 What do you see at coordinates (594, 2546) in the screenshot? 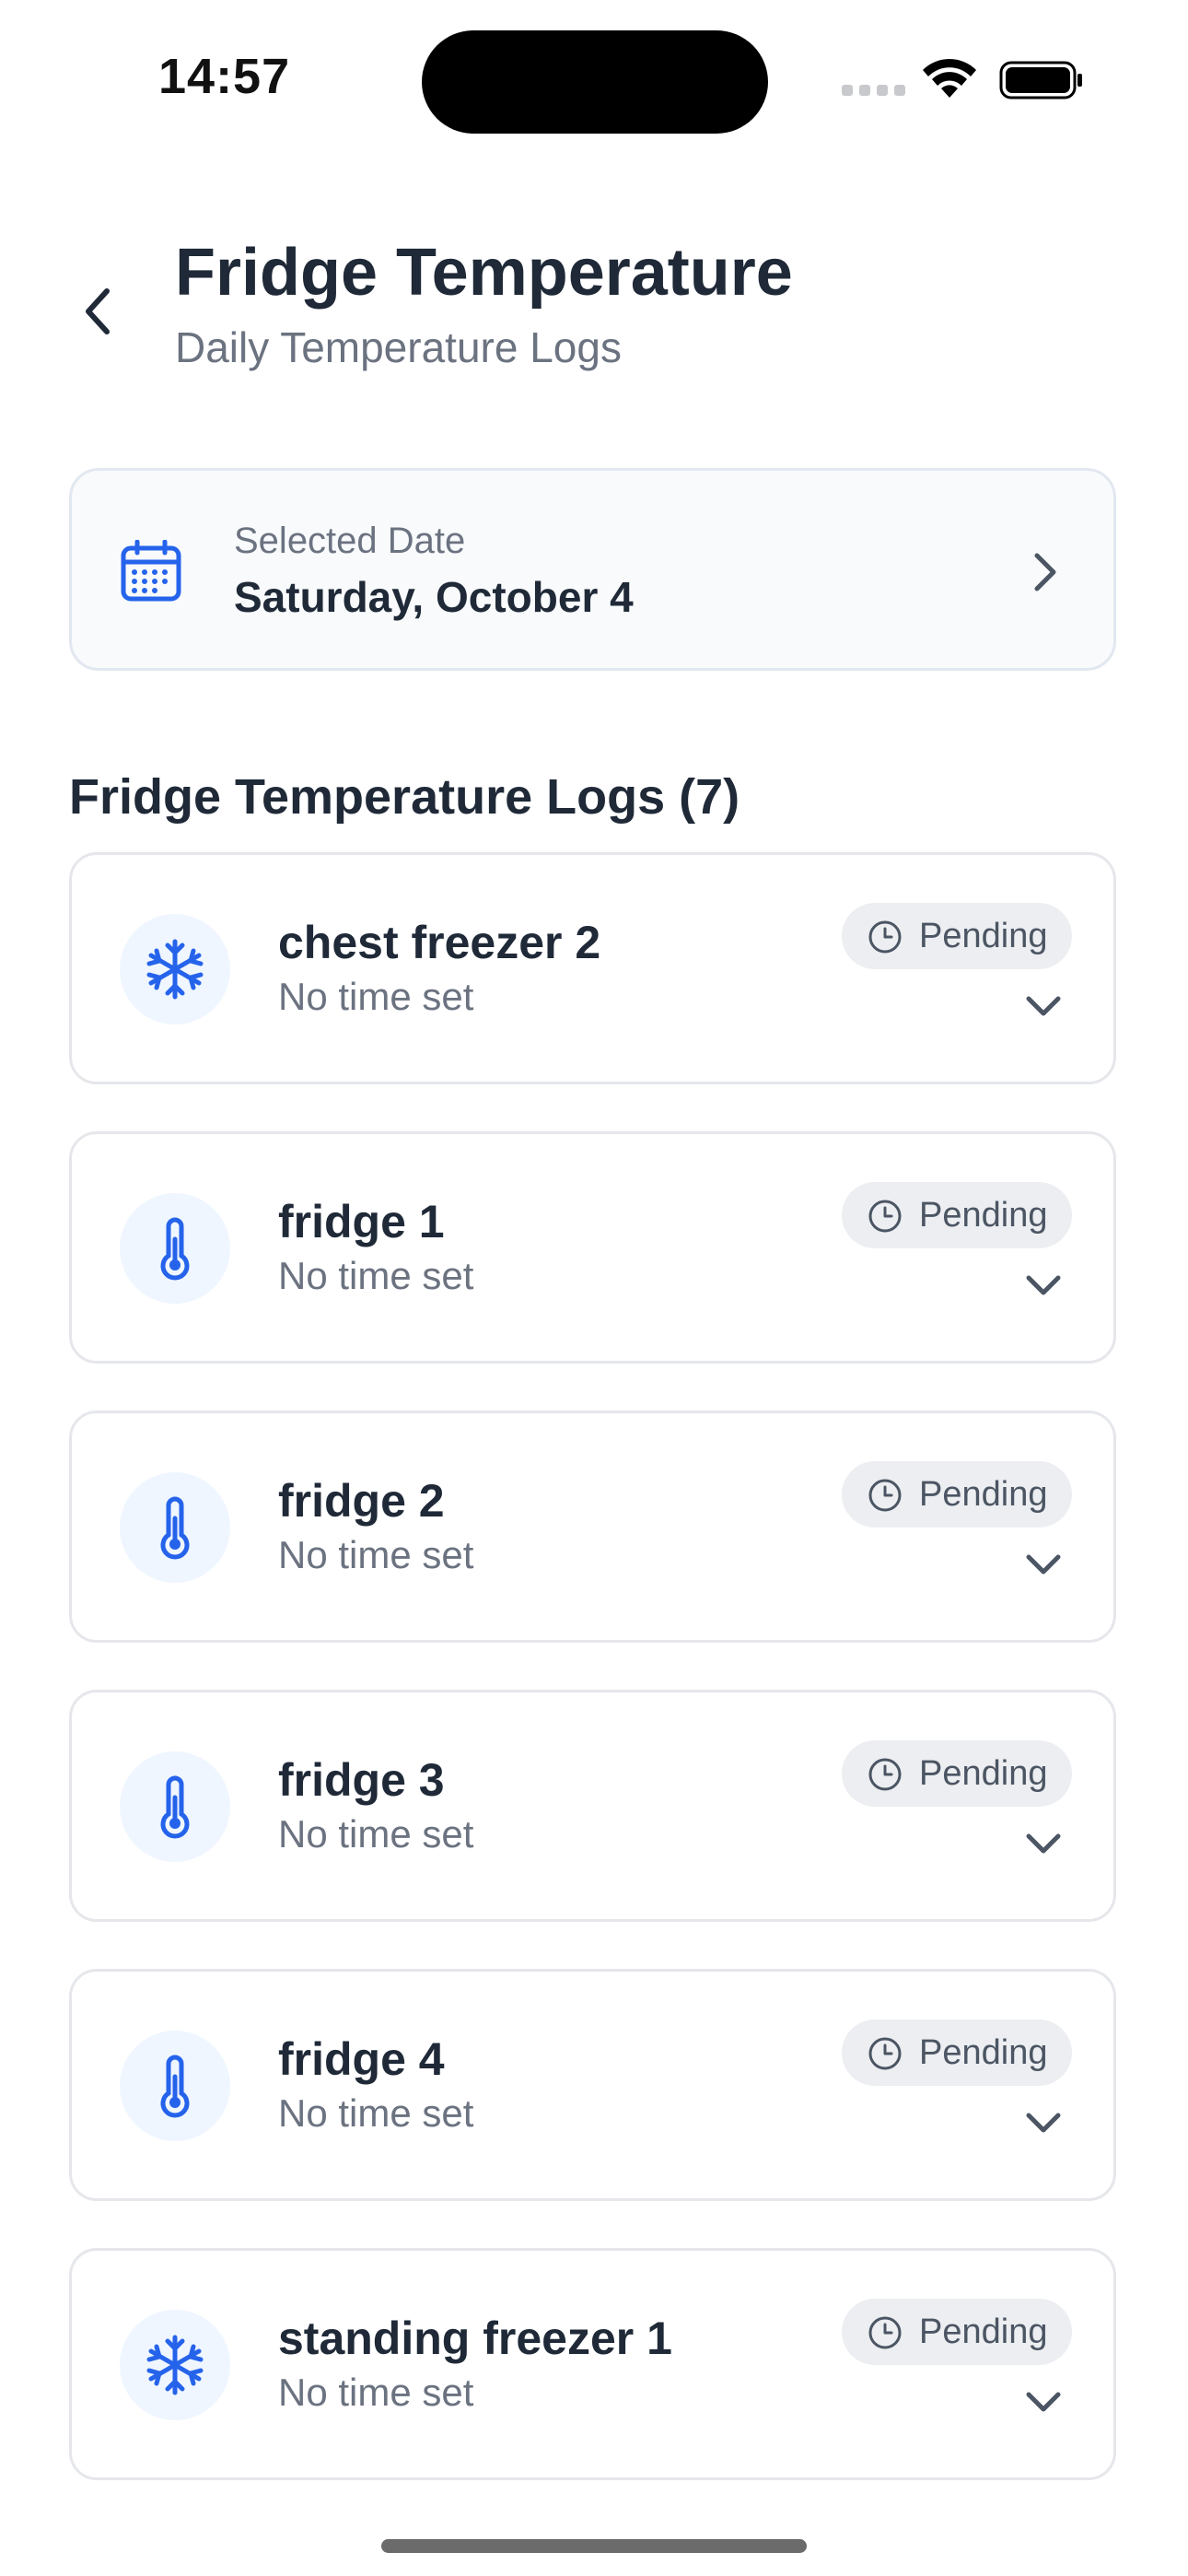
I see `home-indicator` at bounding box center [594, 2546].